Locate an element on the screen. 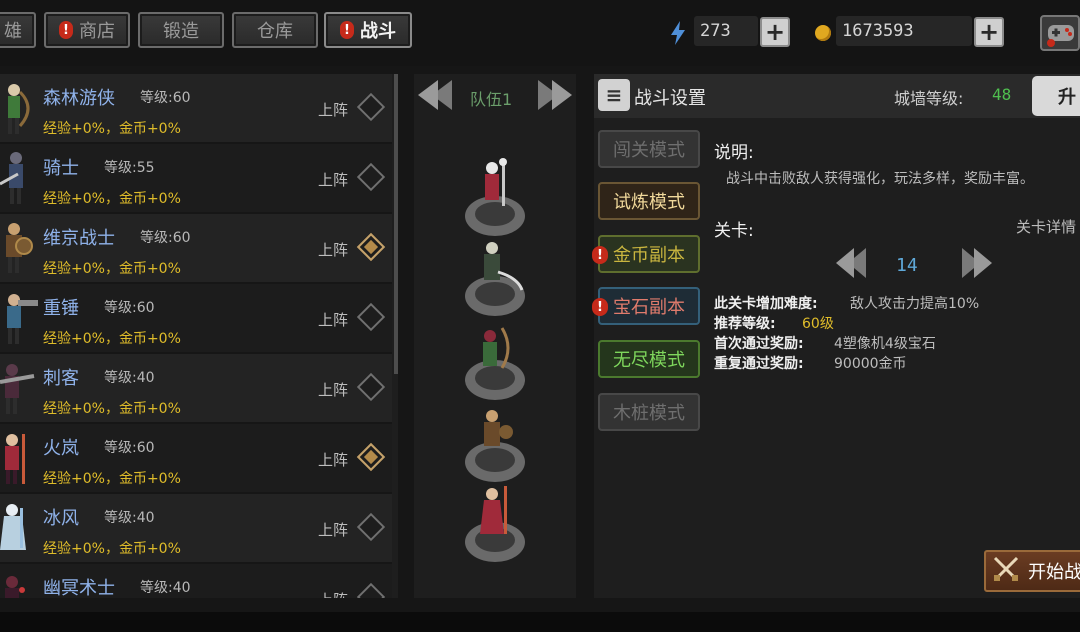 This screenshot has height=632, width=1080. gamepad-icon is located at coordinates (1060, 39).